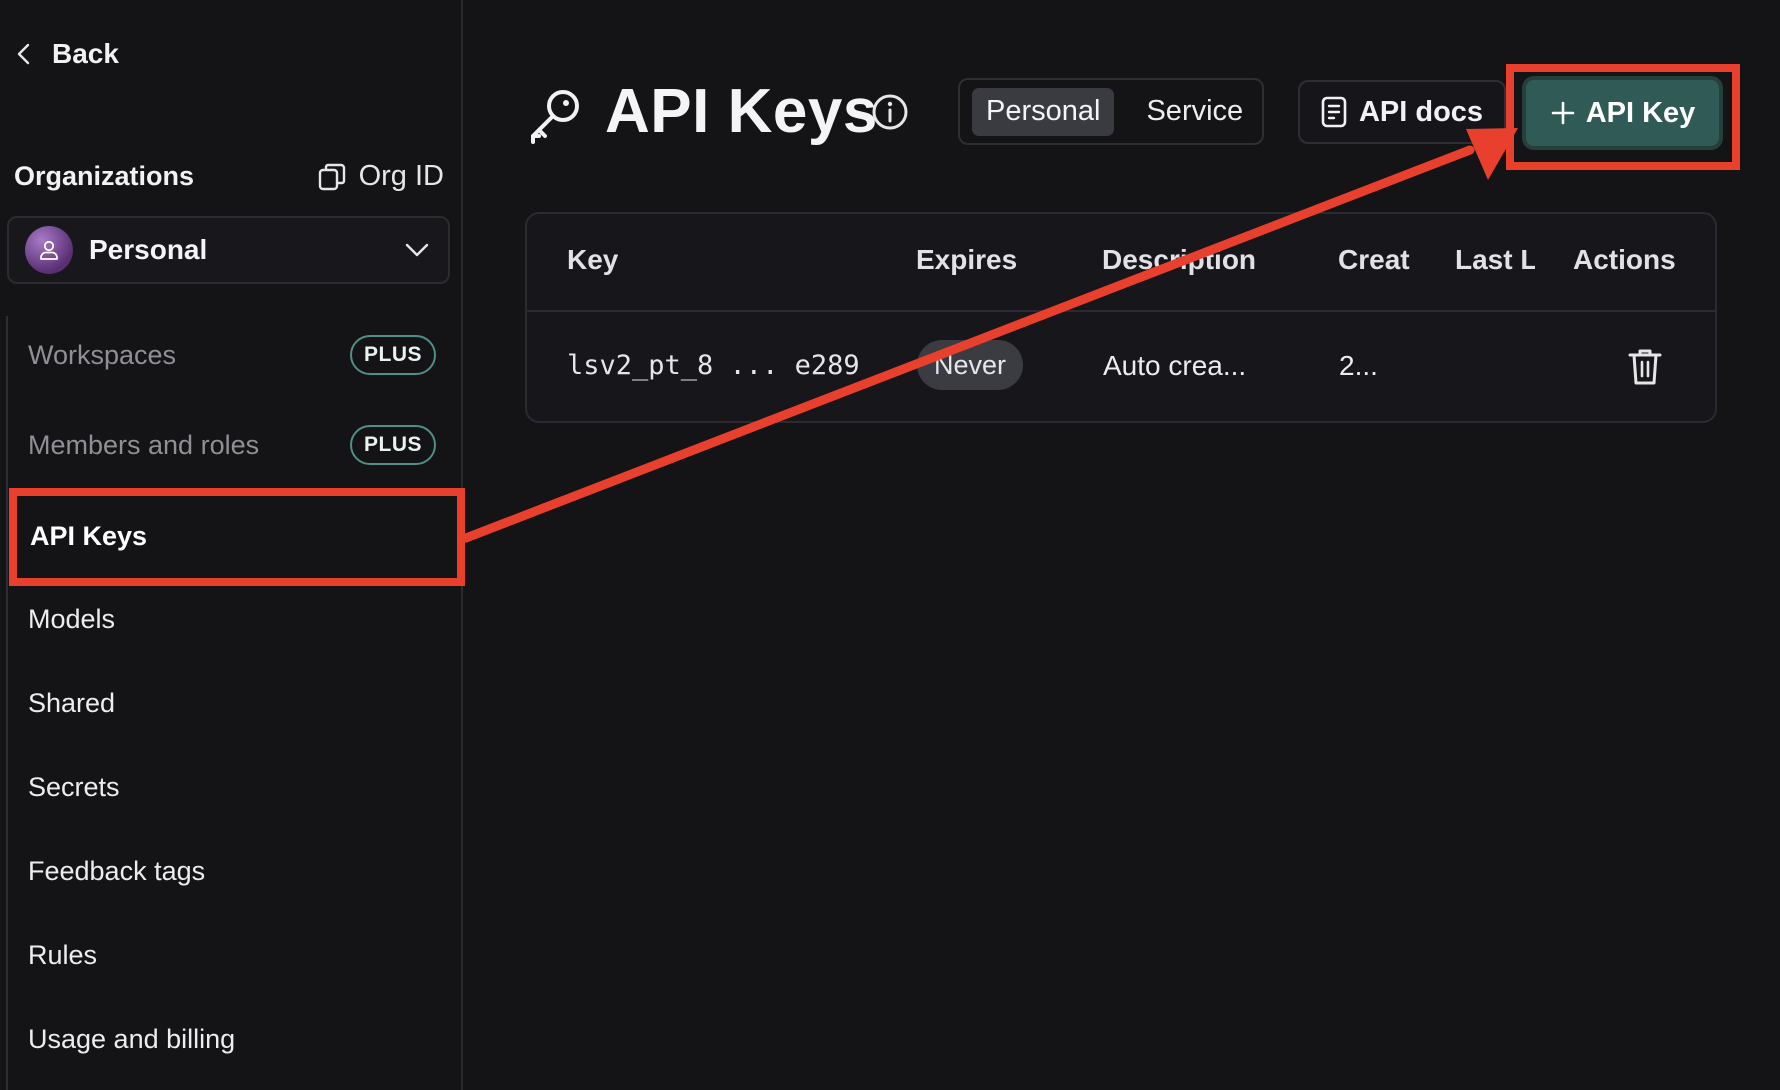  Describe the element at coordinates (713, 365) in the screenshot. I see `api-key-value: lsv2_pt_8 ... e289` at that location.